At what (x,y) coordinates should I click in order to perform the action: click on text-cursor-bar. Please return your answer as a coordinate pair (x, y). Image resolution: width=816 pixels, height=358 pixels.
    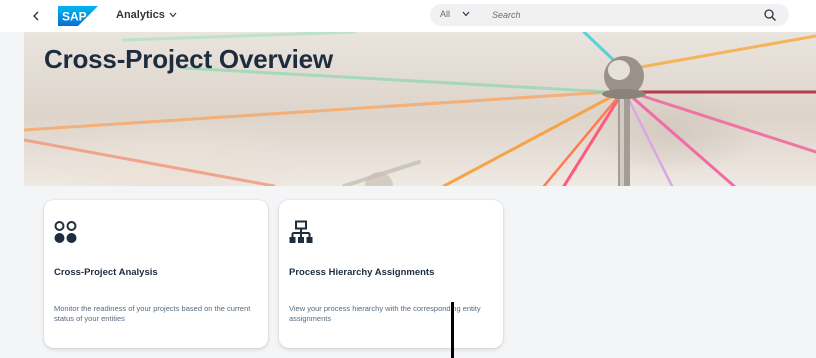
    Looking at the image, I should click on (452, 330).